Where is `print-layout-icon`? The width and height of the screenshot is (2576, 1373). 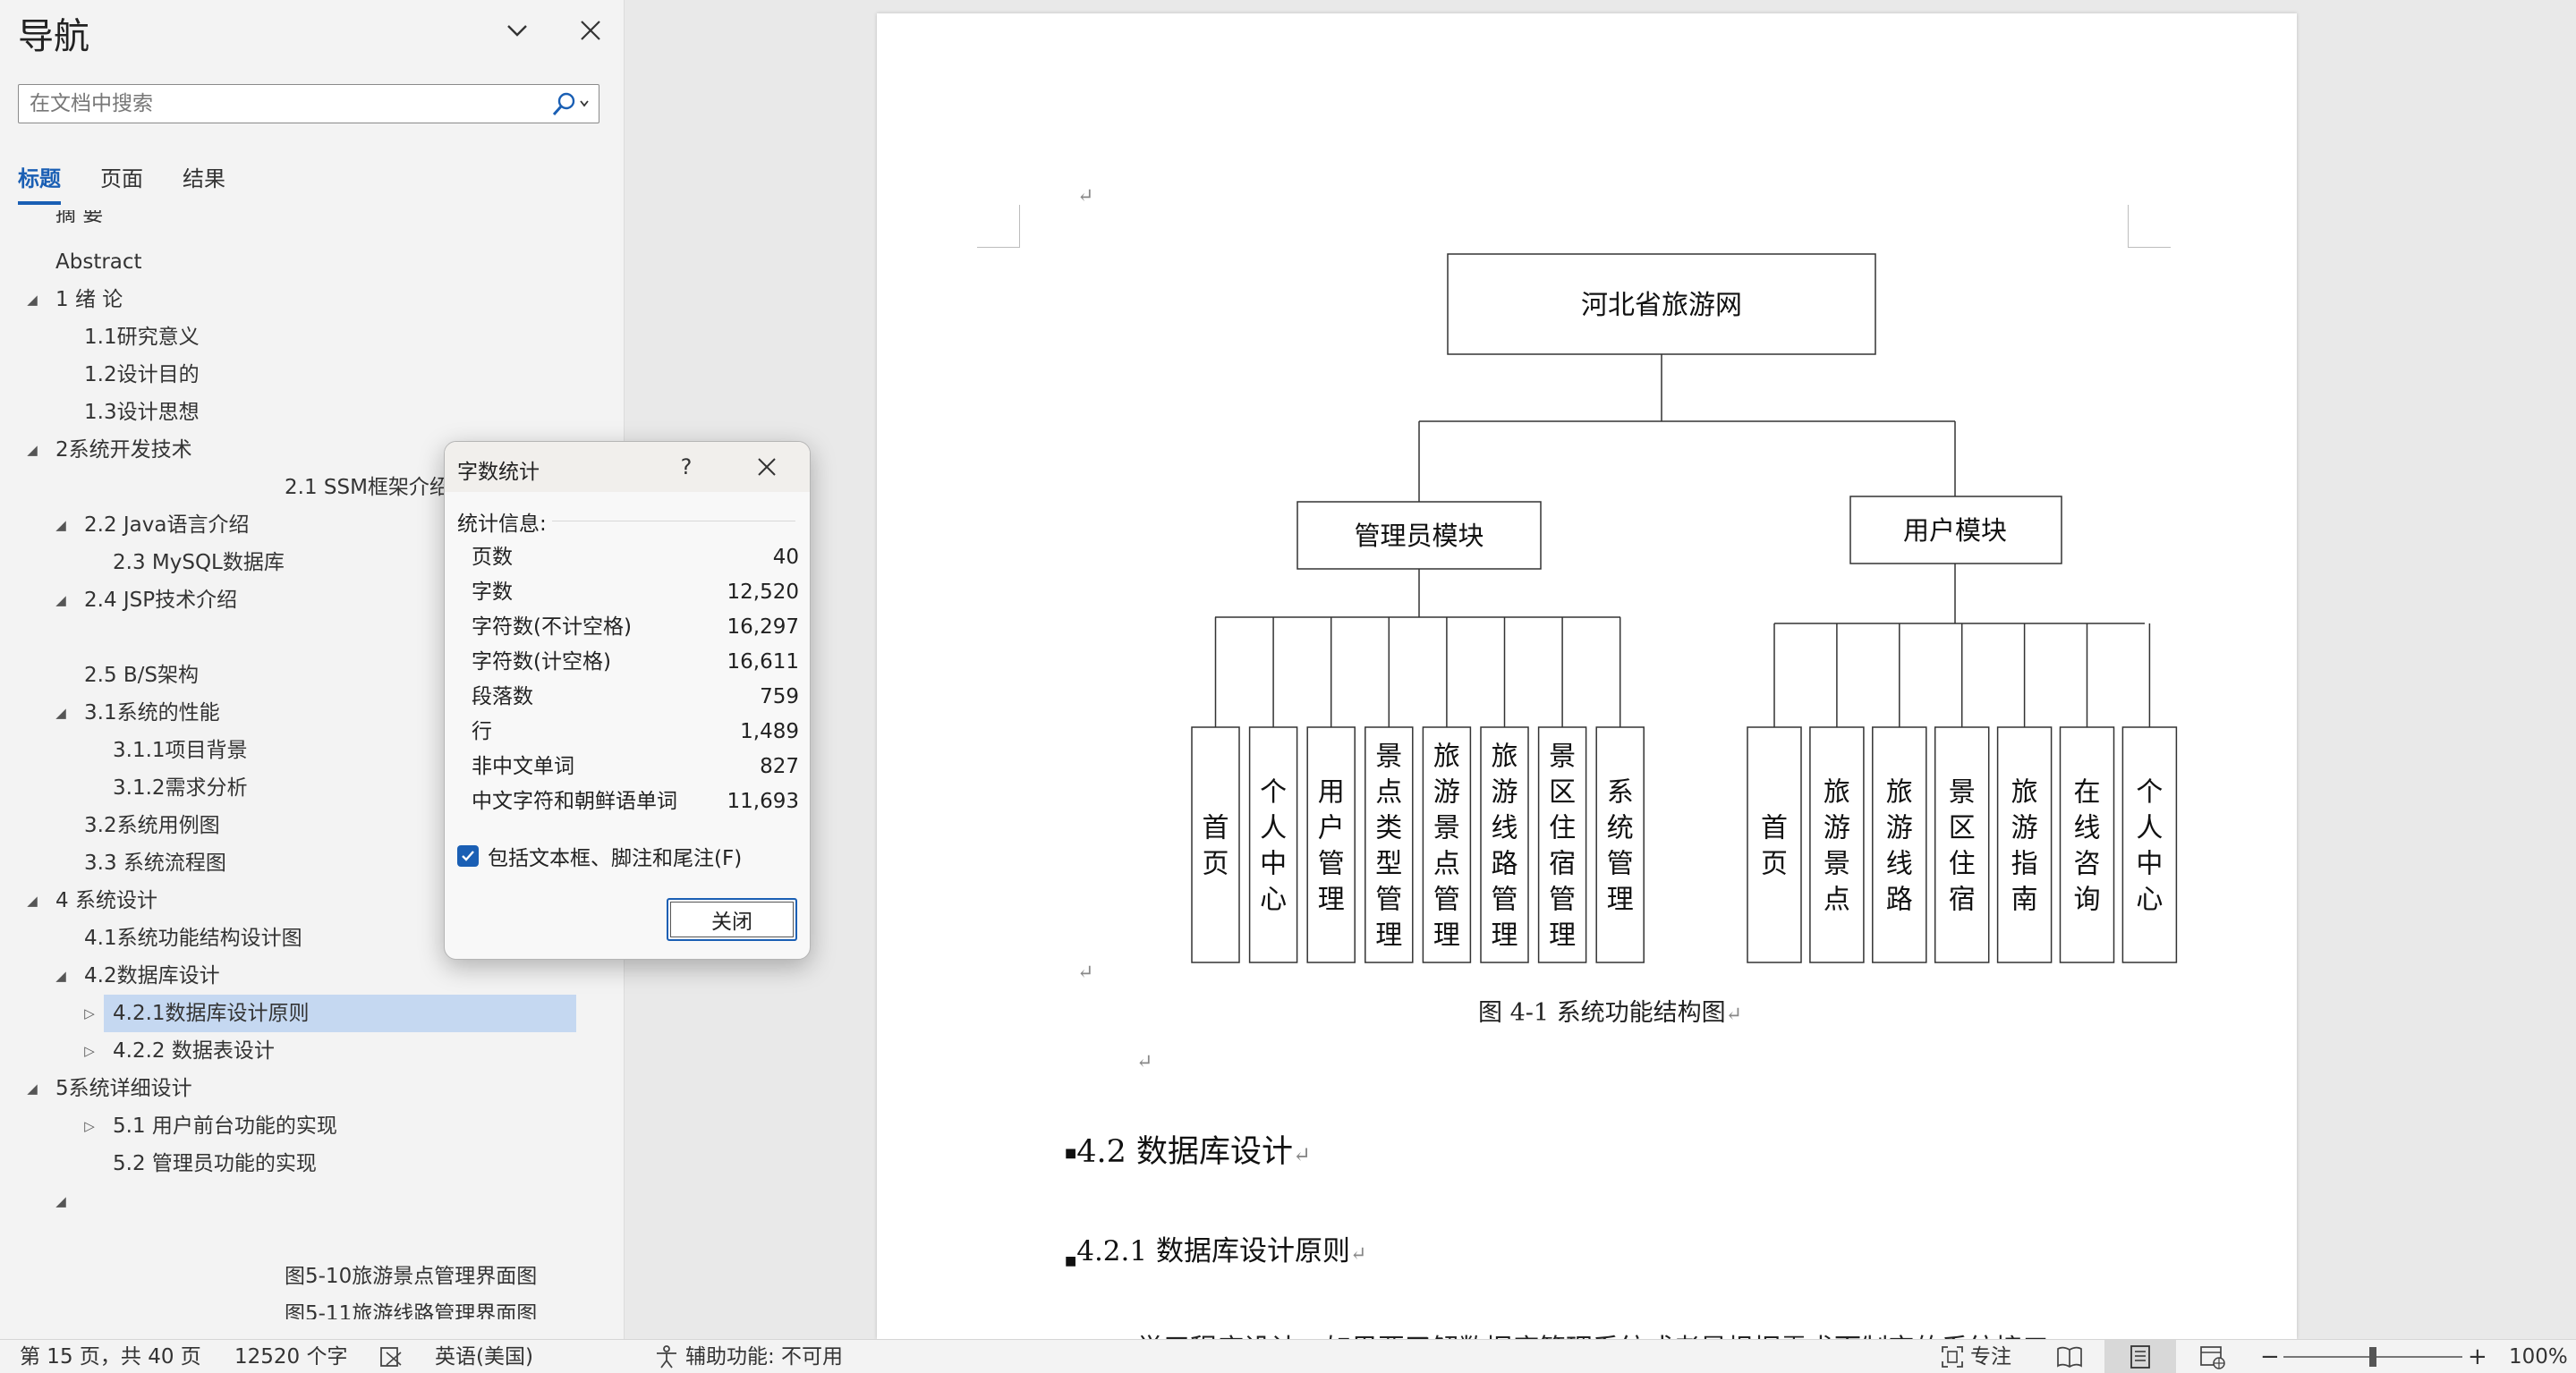 print-layout-icon is located at coordinates (2140, 1356).